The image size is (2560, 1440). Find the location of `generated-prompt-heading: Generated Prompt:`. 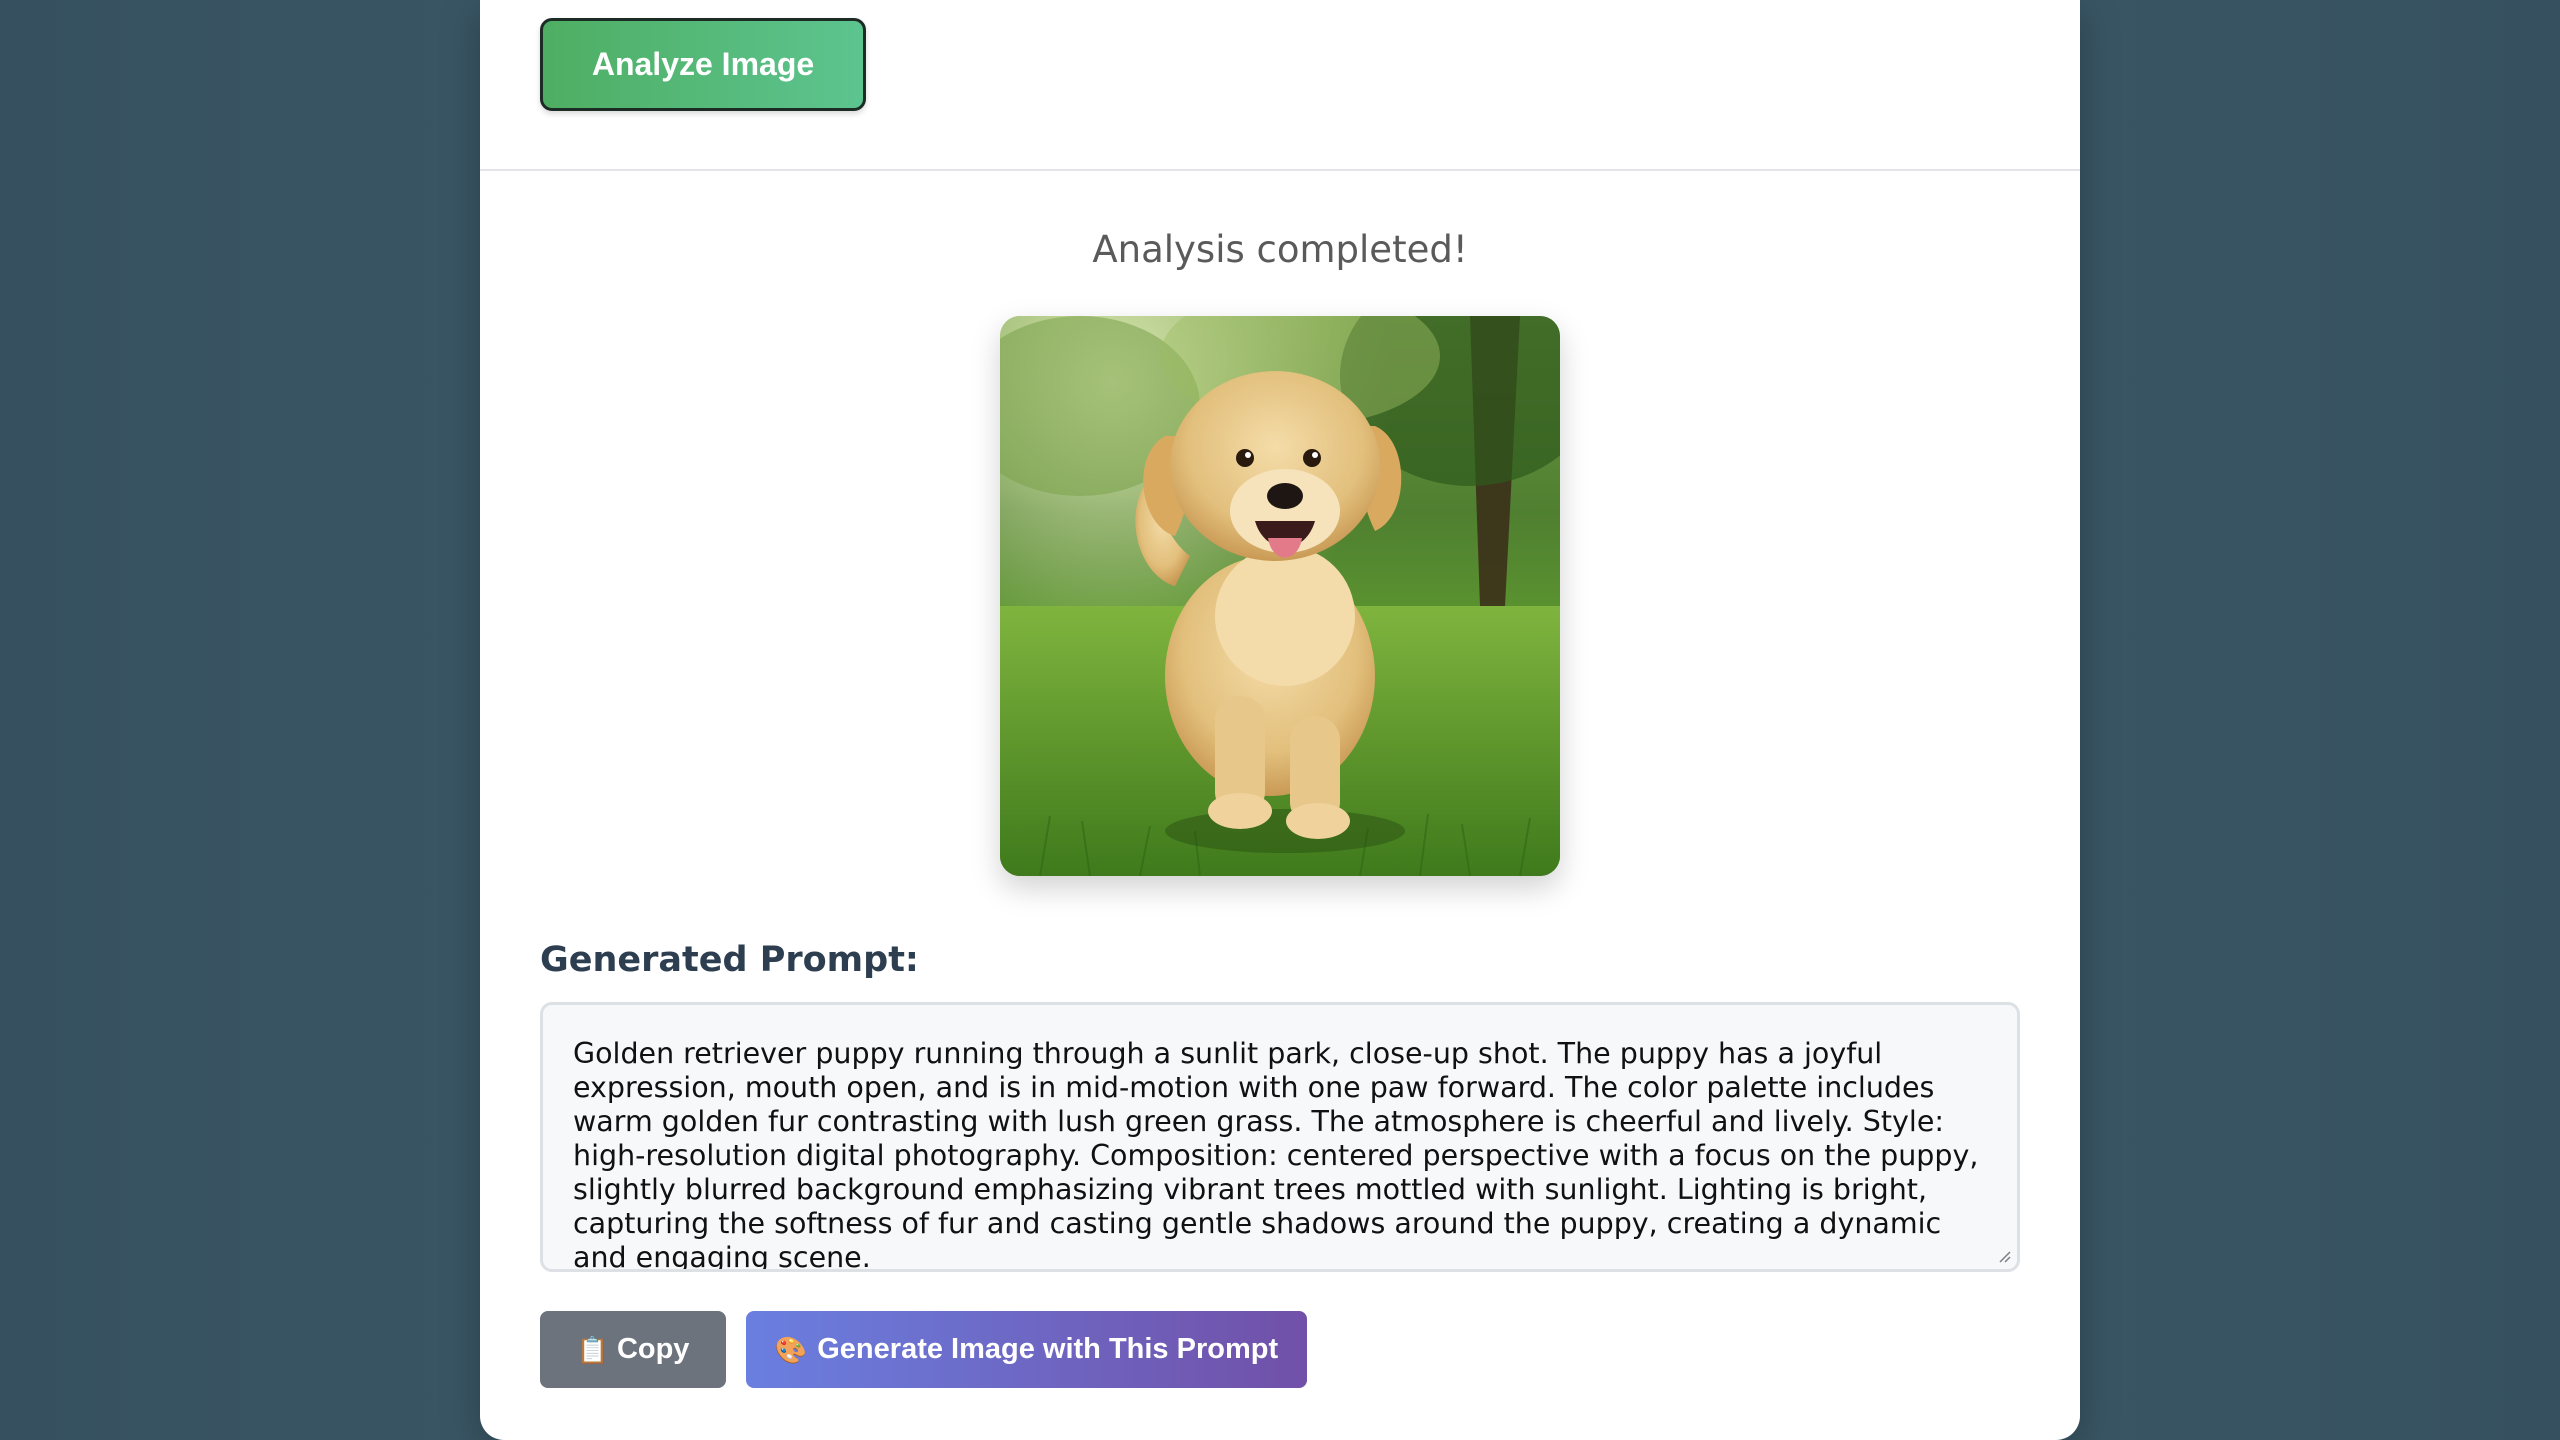

generated-prompt-heading: Generated Prompt: is located at coordinates (729, 960).